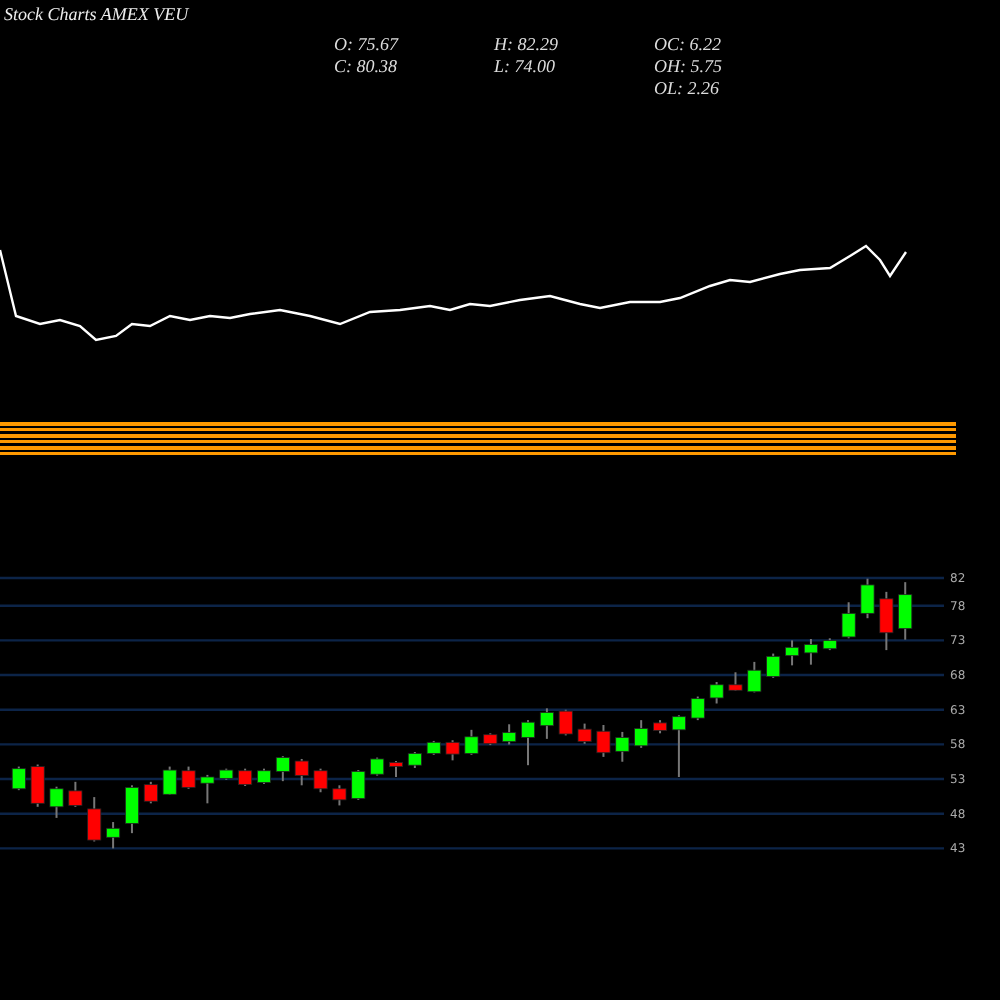 Image resolution: width=1000 pixels, height=1000 pixels. What do you see at coordinates (688, 88) in the screenshot?
I see `price-stat: OL: 2.26` at bounding box center [688, 88].